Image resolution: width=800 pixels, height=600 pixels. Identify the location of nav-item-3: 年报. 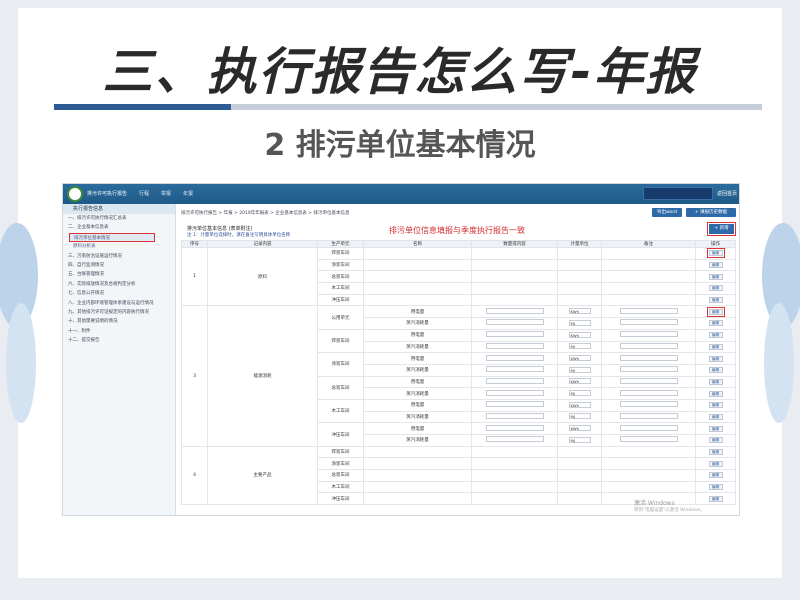
(188, 193).